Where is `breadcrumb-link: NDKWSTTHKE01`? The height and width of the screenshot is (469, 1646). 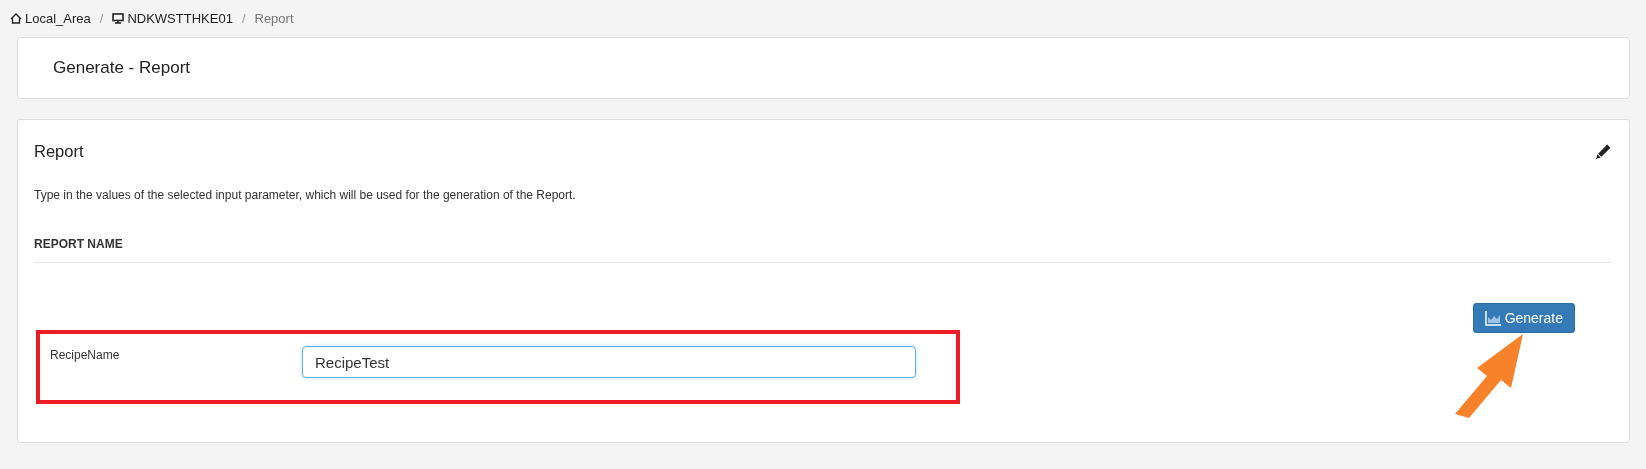
breadcrumb-link: NDKWSTTHKE01 is located at coordinates (172, 18).